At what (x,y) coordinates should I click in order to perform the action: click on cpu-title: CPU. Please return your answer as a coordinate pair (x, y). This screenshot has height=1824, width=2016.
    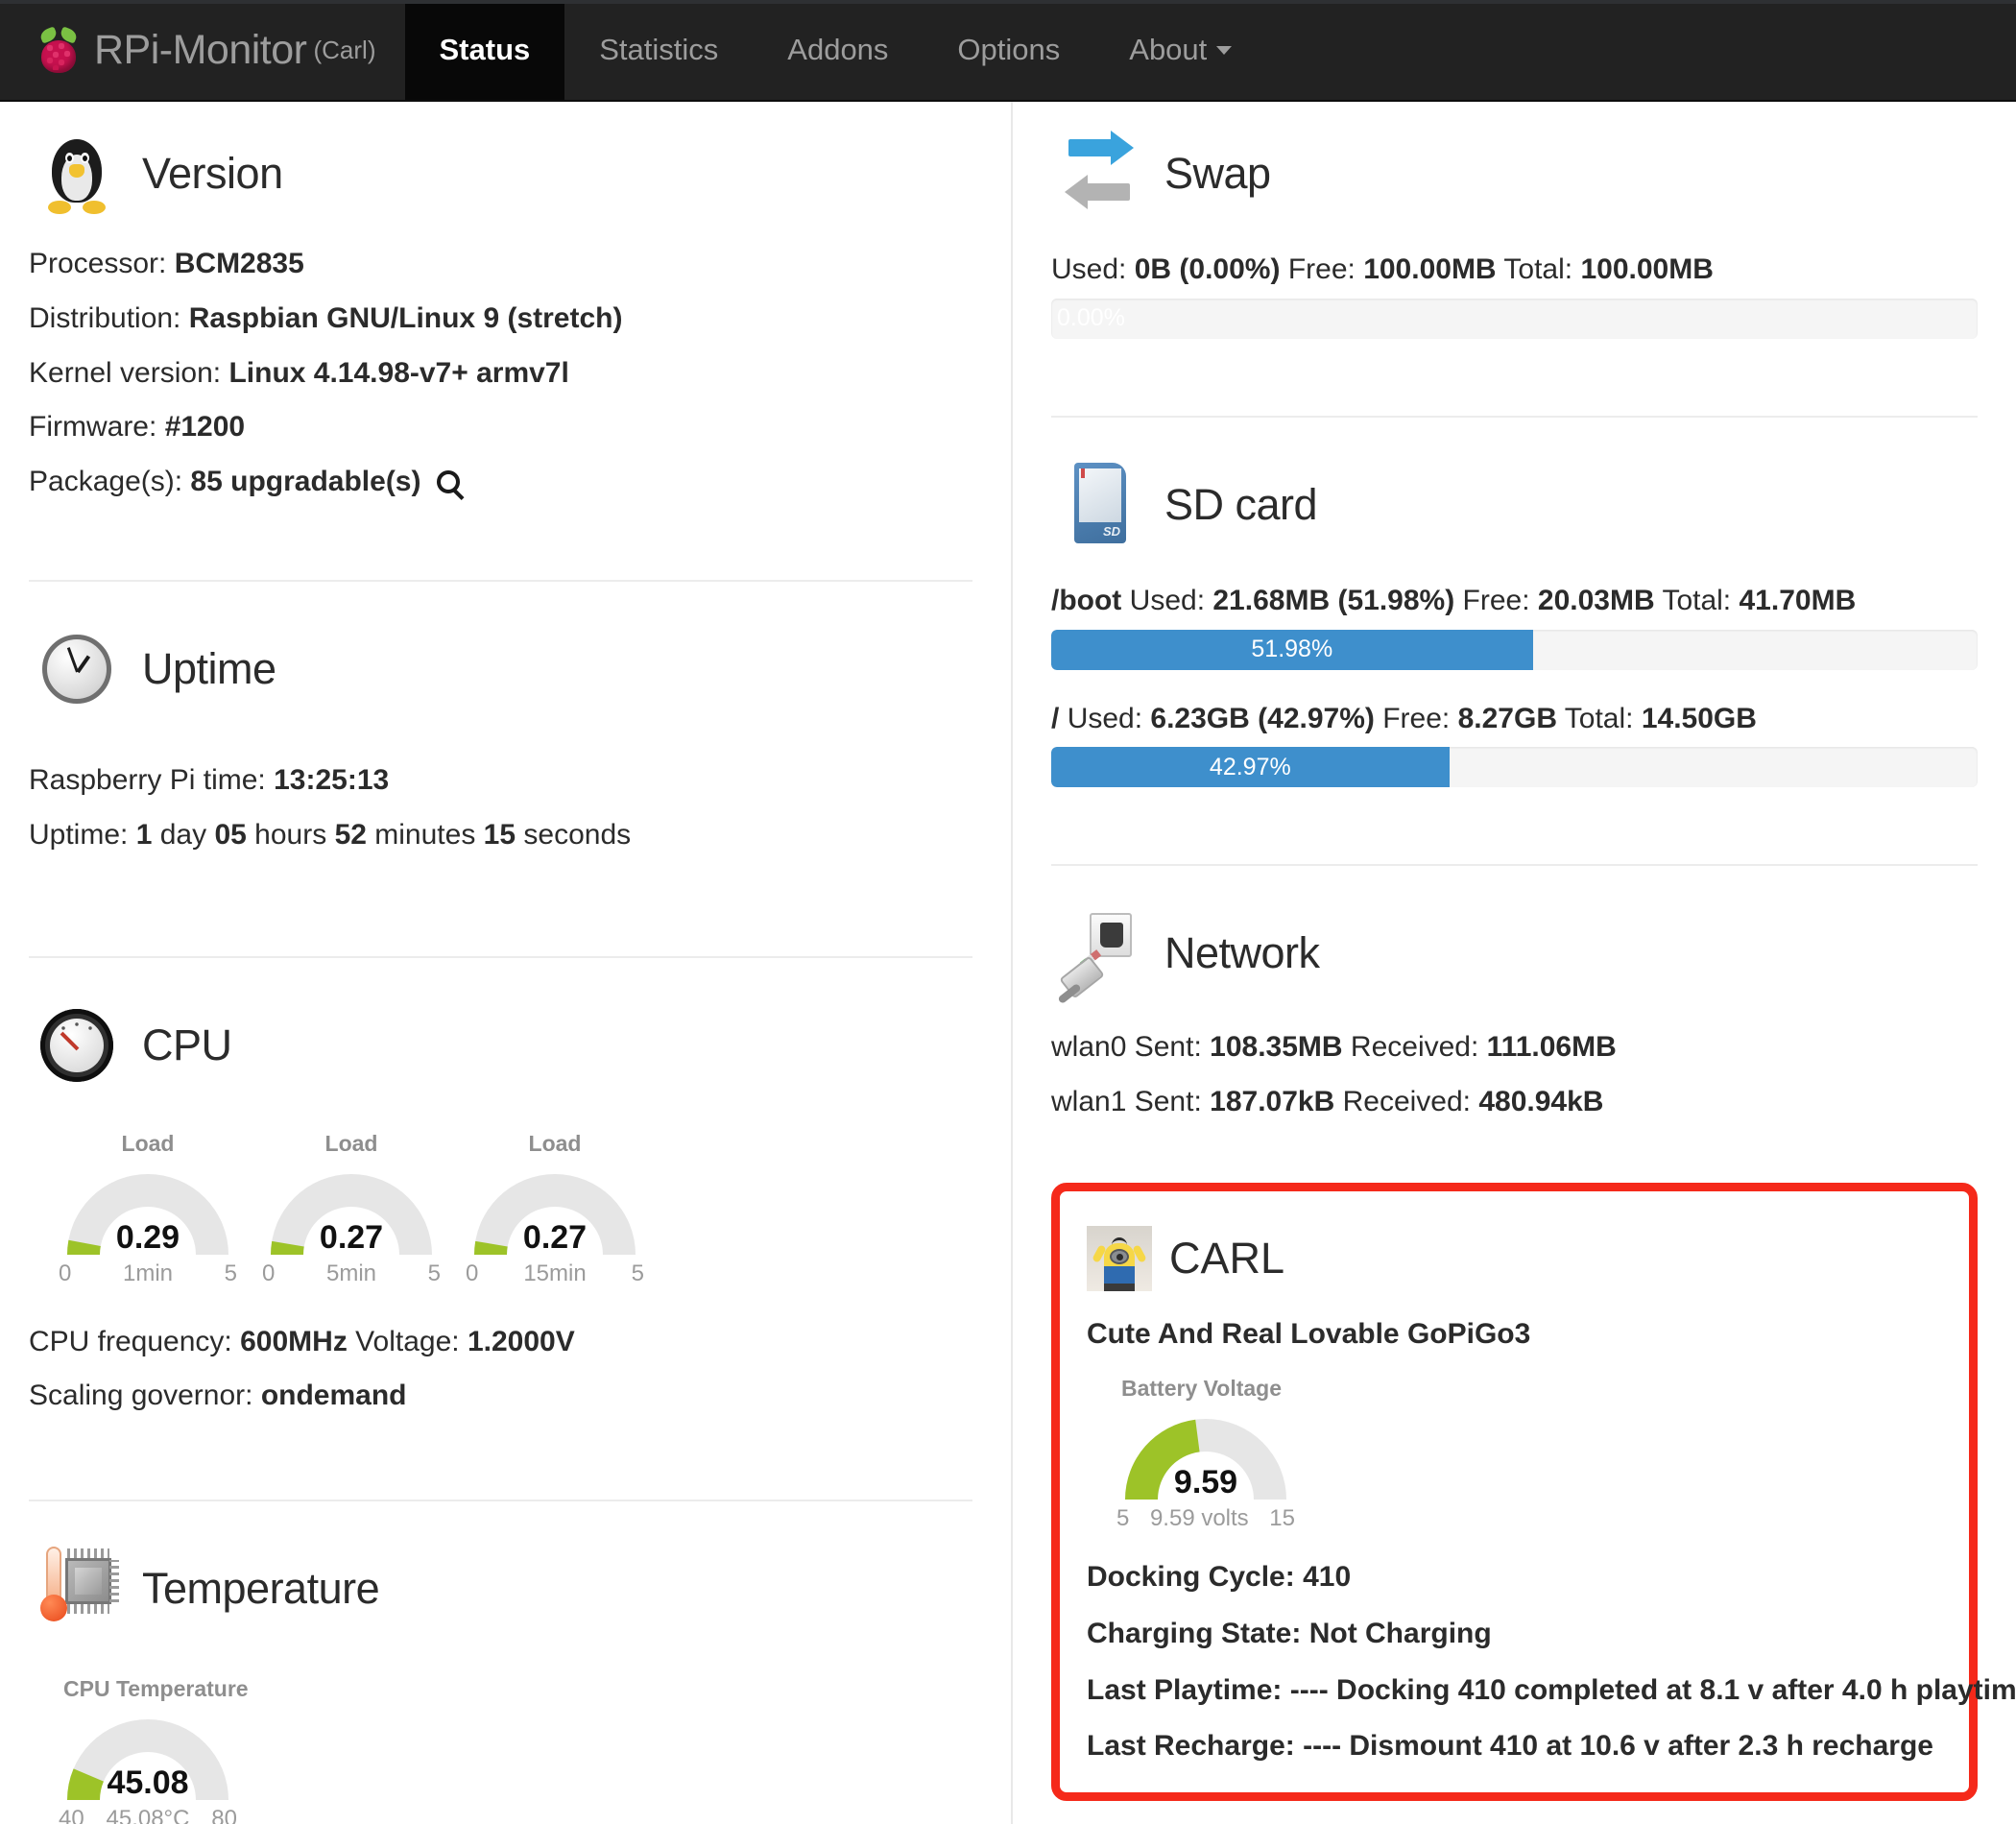
    Looking at the image, I should click on (187, 1044).